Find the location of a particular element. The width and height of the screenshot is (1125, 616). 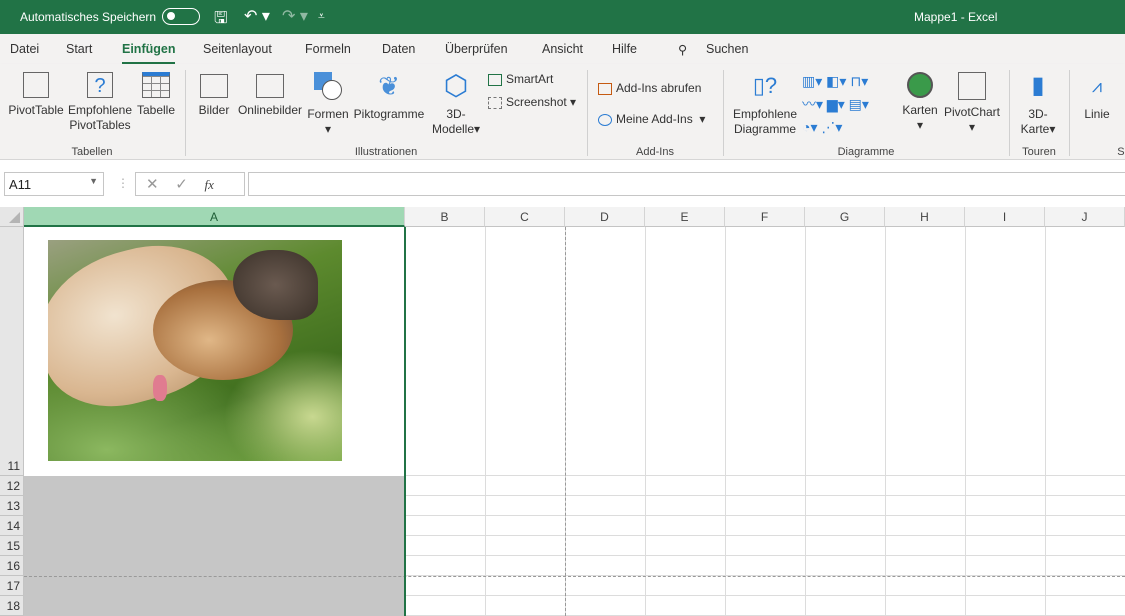

autosave-toggle is located at coordinates (181, 16).